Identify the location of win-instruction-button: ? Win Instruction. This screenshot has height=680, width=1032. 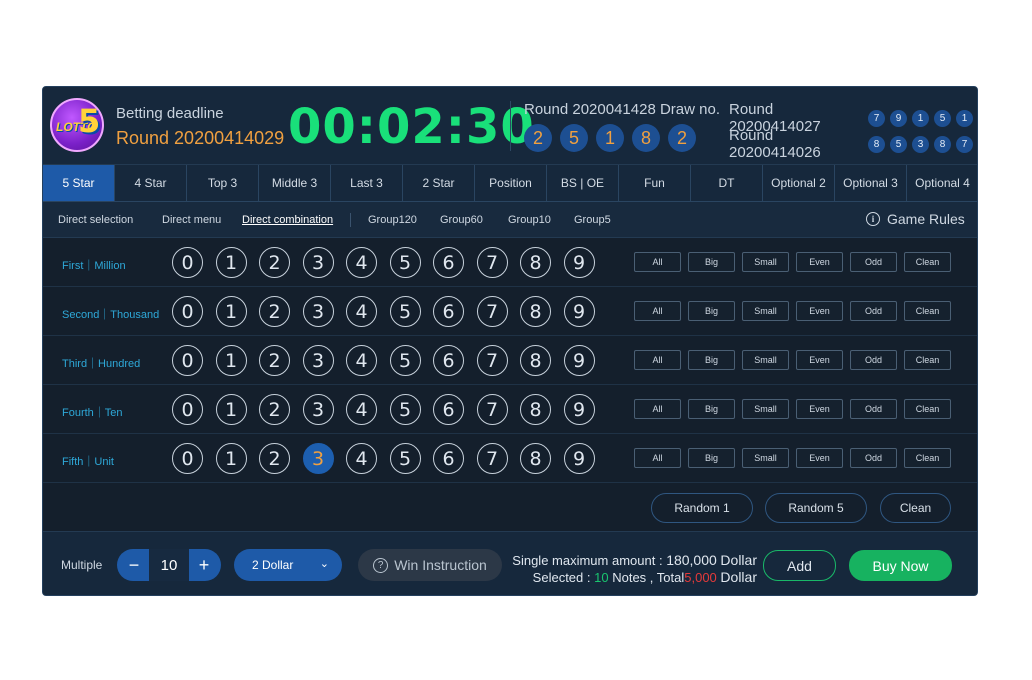
(430, 565).